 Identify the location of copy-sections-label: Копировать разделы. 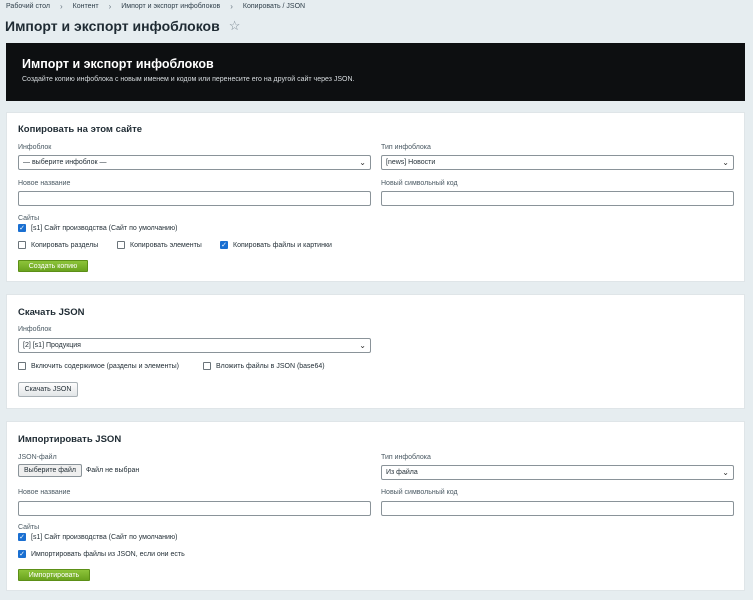
(65, 245).